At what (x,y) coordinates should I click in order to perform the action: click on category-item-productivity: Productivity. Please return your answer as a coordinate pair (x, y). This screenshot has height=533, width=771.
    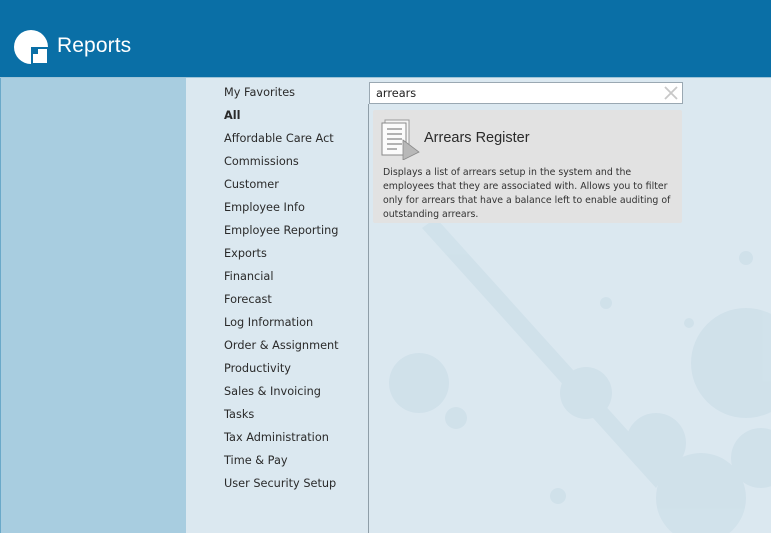
    Looking at the image, I should click on (294, 372).